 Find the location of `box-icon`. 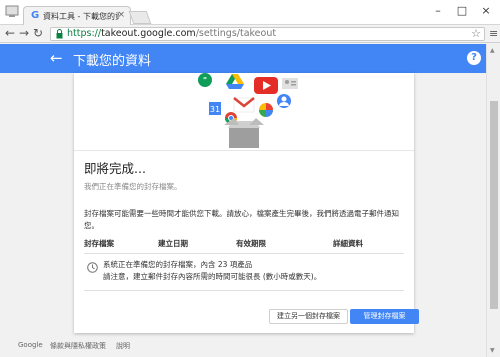

box-icon is located at coordinates (244, 133).